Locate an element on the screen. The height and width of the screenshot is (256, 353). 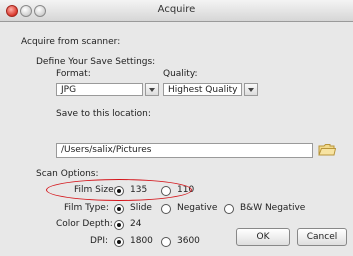
film-type-label: Film Type: is located at coordinates (86, 208).